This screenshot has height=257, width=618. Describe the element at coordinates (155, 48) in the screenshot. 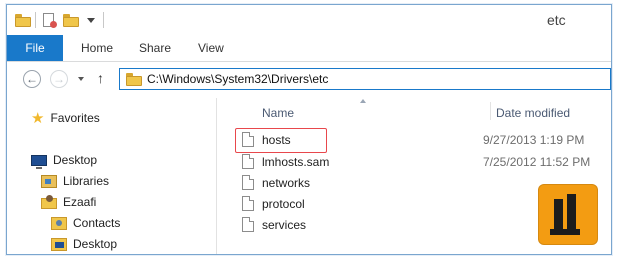

I see `tab-share: Share` at that location.